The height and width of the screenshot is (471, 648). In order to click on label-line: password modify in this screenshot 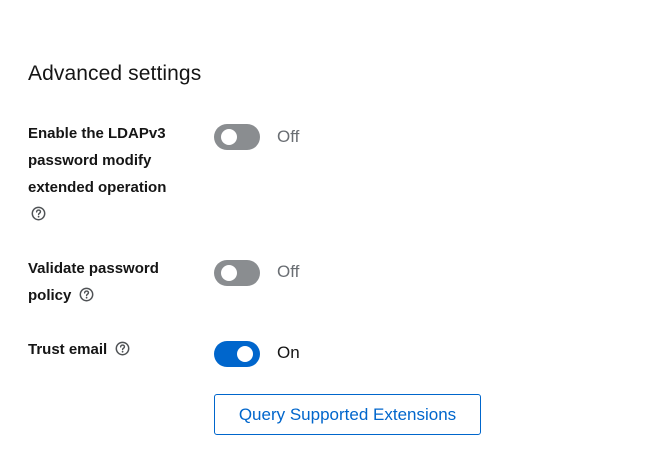, I will do `click(90, 160)`.